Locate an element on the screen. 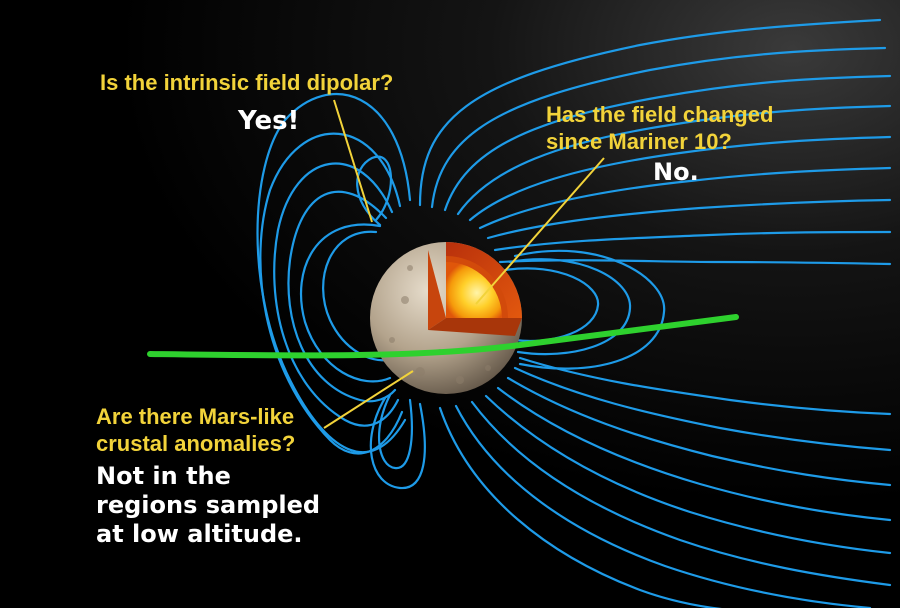 The image size is (900, 608). answer-crustal-line3: at low altitude. is located at coordinates (199, 534).